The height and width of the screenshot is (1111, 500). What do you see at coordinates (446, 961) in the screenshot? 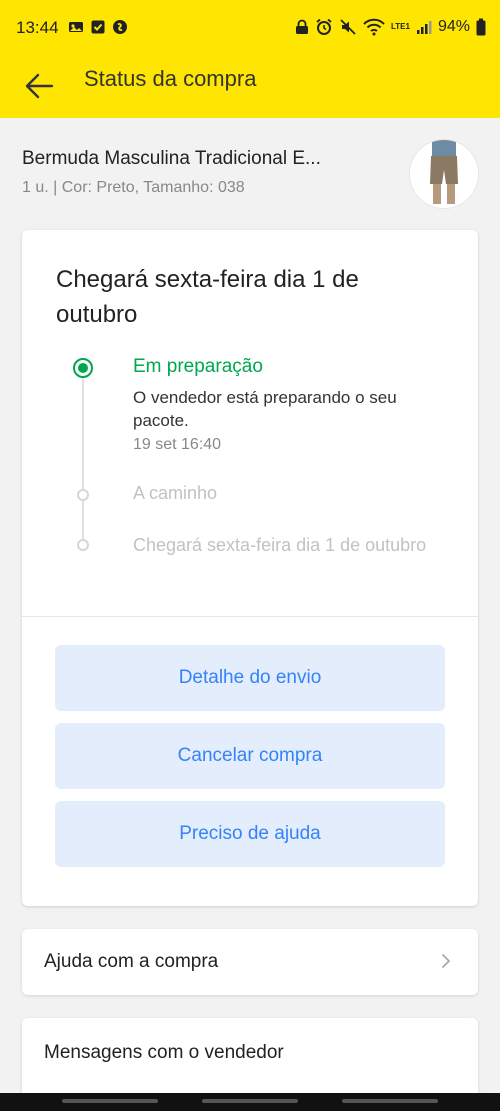
I see `chevron-right-icon` at bounding box center [446, 961].